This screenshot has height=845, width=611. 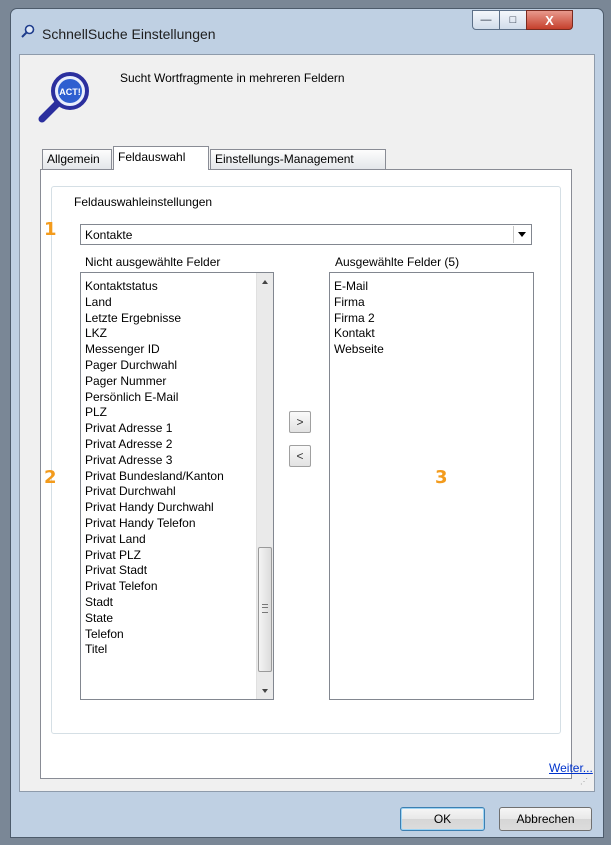 What do you see at coordinates (152, 556) in the screenshot?
I see `list-item: Privat PLZ` at bounding box center [152, 556].